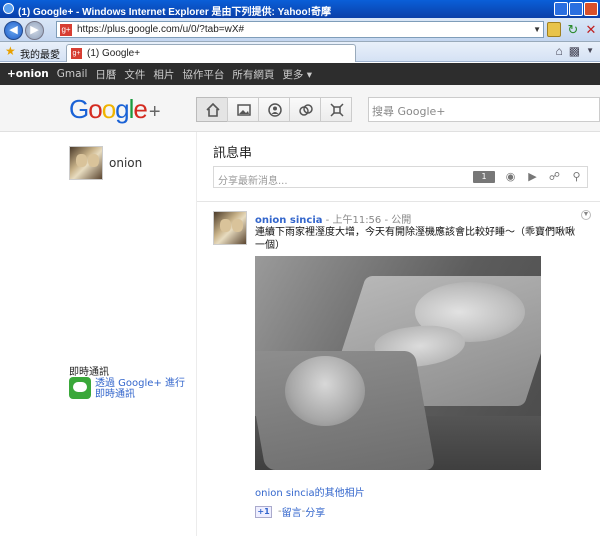 This screenshot has width=600, height=536. What do you see at coordinates (484, 109) in the screenshot?
I see `search-input: 搜尋 Google+` at bounding box center [484, 109].